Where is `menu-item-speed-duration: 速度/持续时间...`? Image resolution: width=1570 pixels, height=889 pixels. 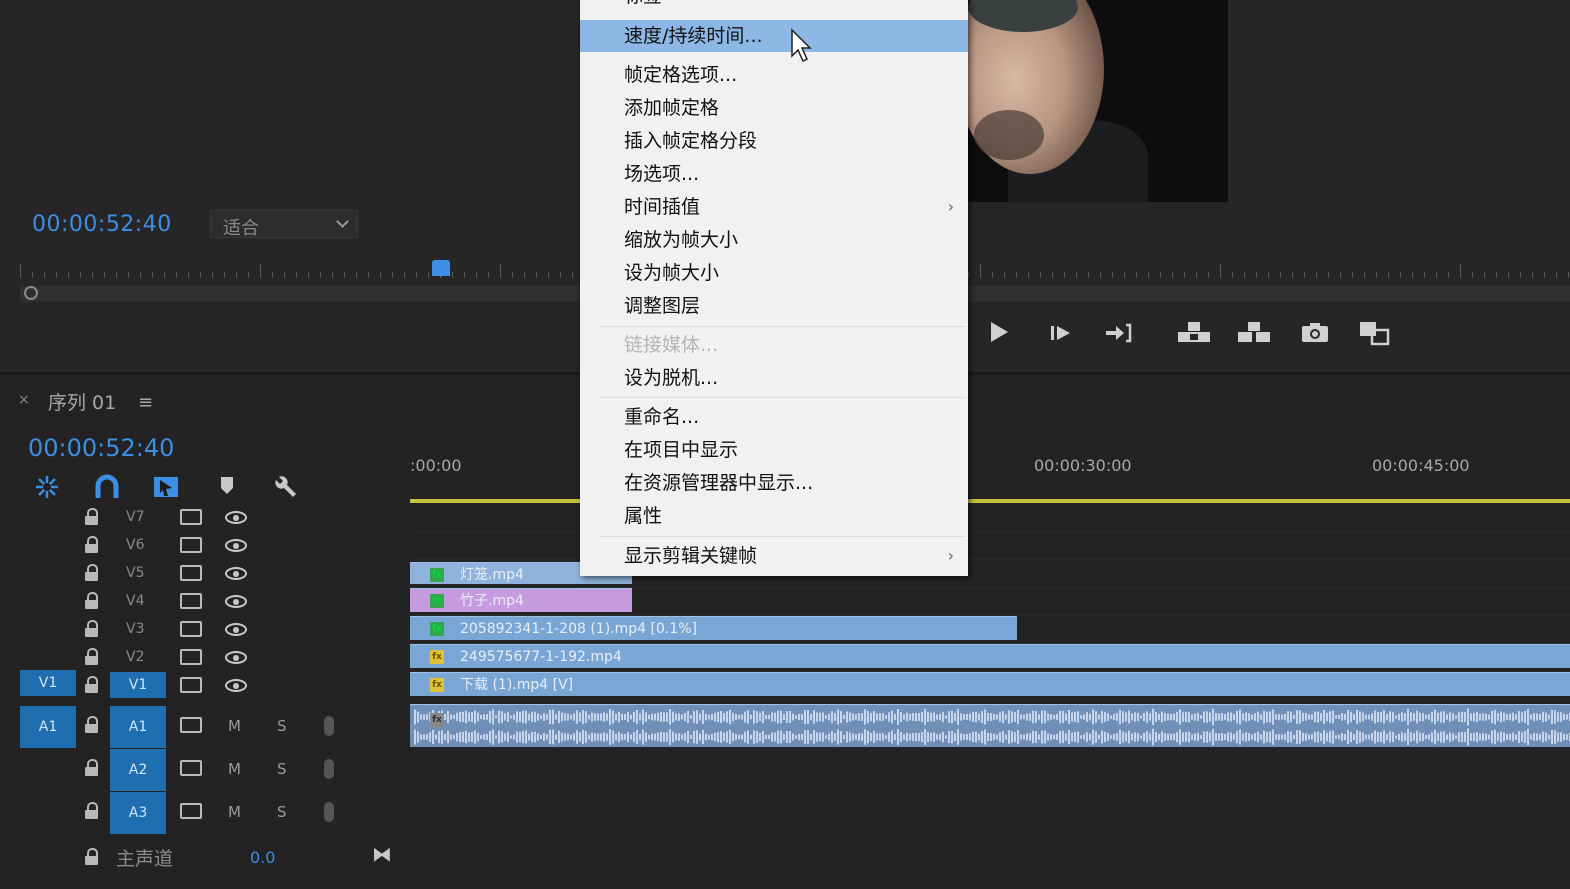 menu-item-speed-duration: 速度/持续时间... is located at coordinates (774, 36).